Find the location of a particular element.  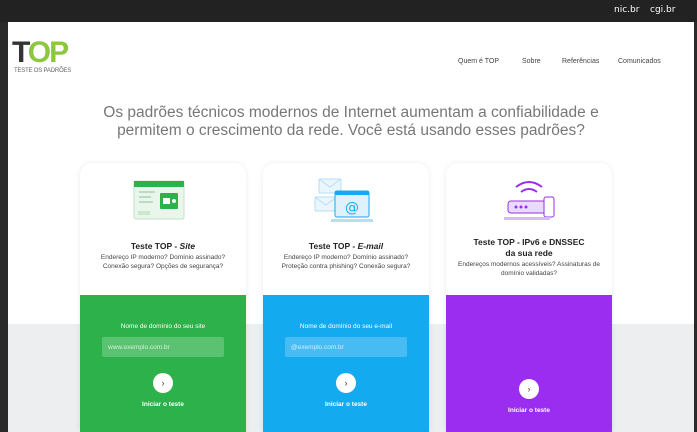

network-start-arrow-icon: › is located at coordinates (529, 389).